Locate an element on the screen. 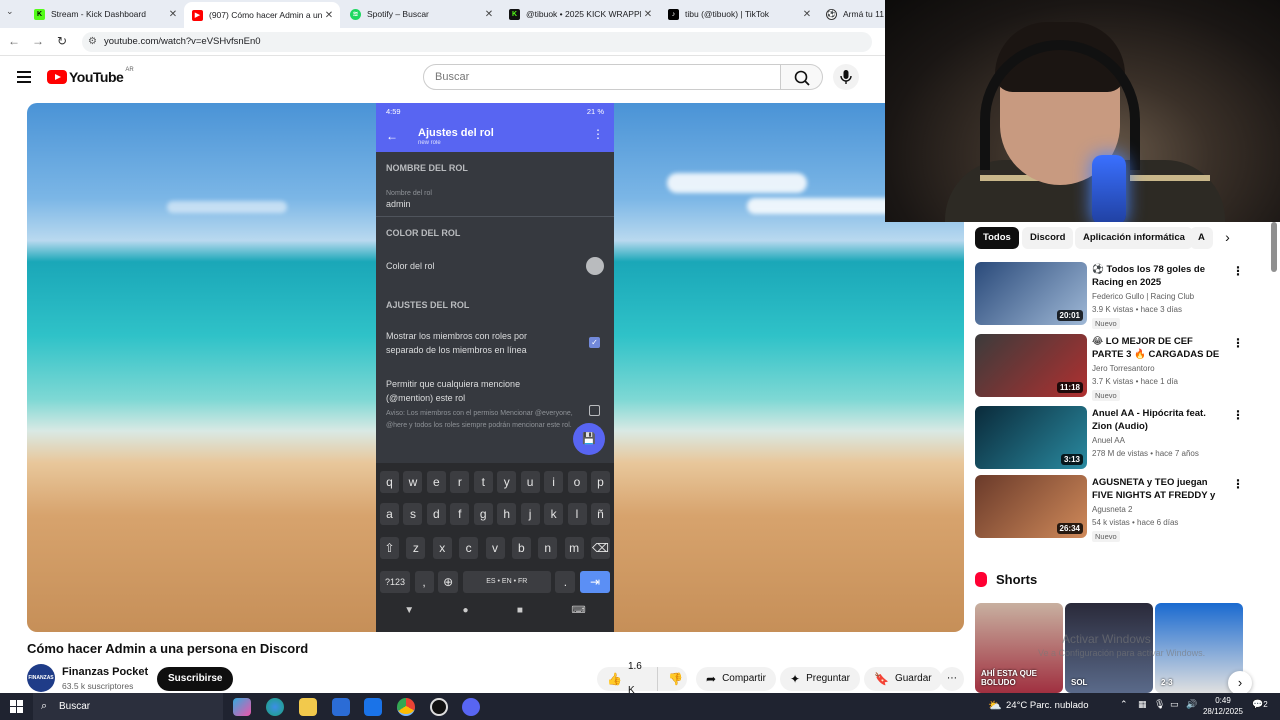 Image resolution: width=1280 pixels, height=720 pixels. hamburger-menu-icon is located at coordinates (24, 77).